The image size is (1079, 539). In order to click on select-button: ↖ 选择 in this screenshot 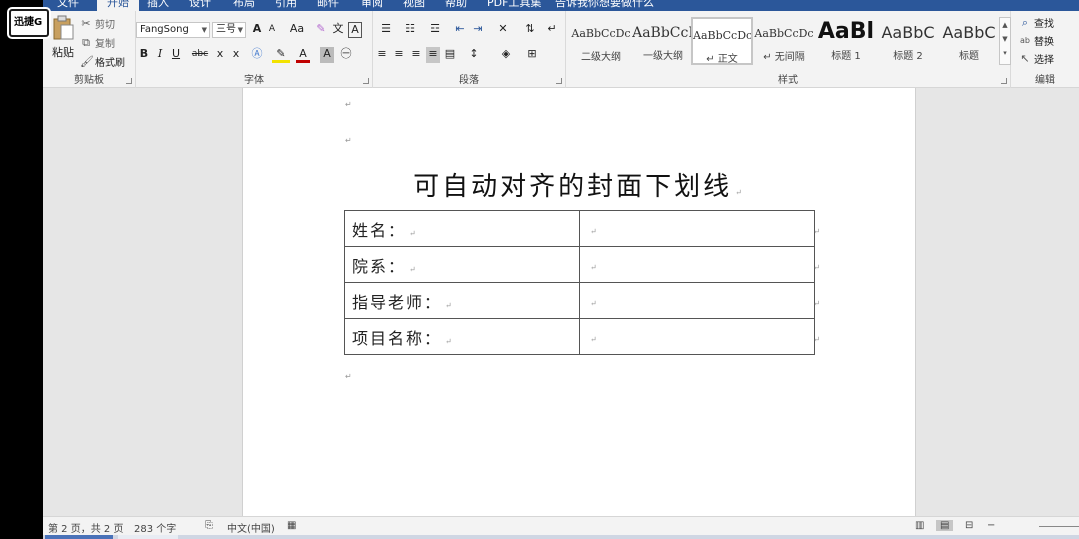, I will do `click(1036, 58)`.